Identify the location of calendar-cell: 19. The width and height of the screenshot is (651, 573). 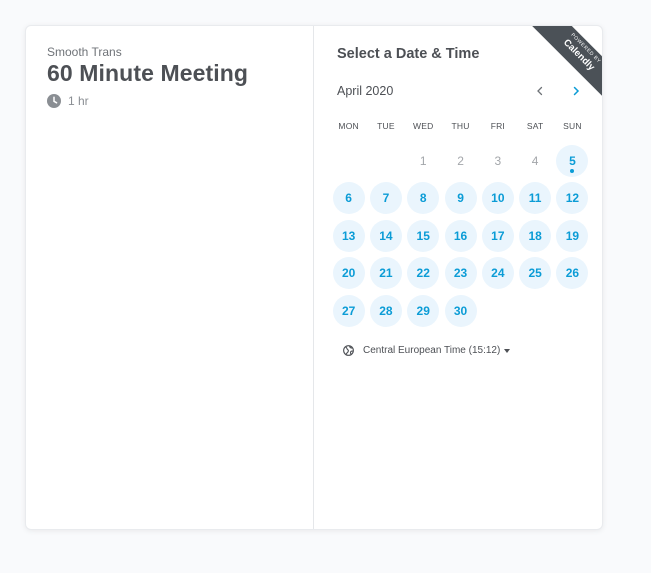
(572, 236).